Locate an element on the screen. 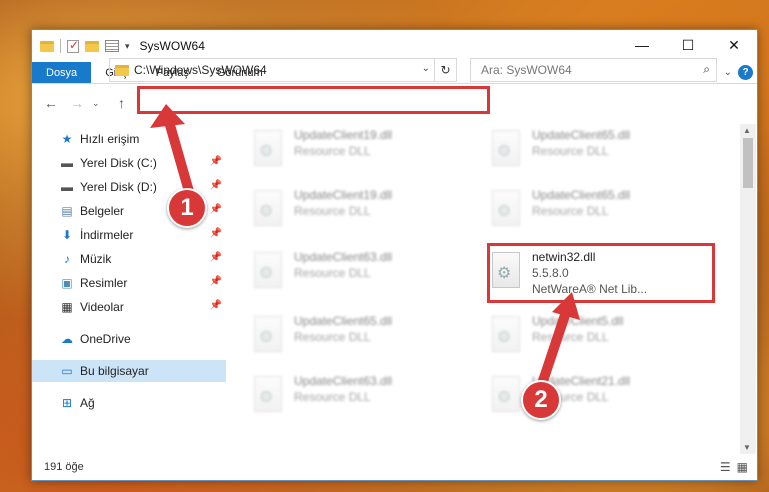  maximize-button: ☐ is located at coordinates (688, 45).